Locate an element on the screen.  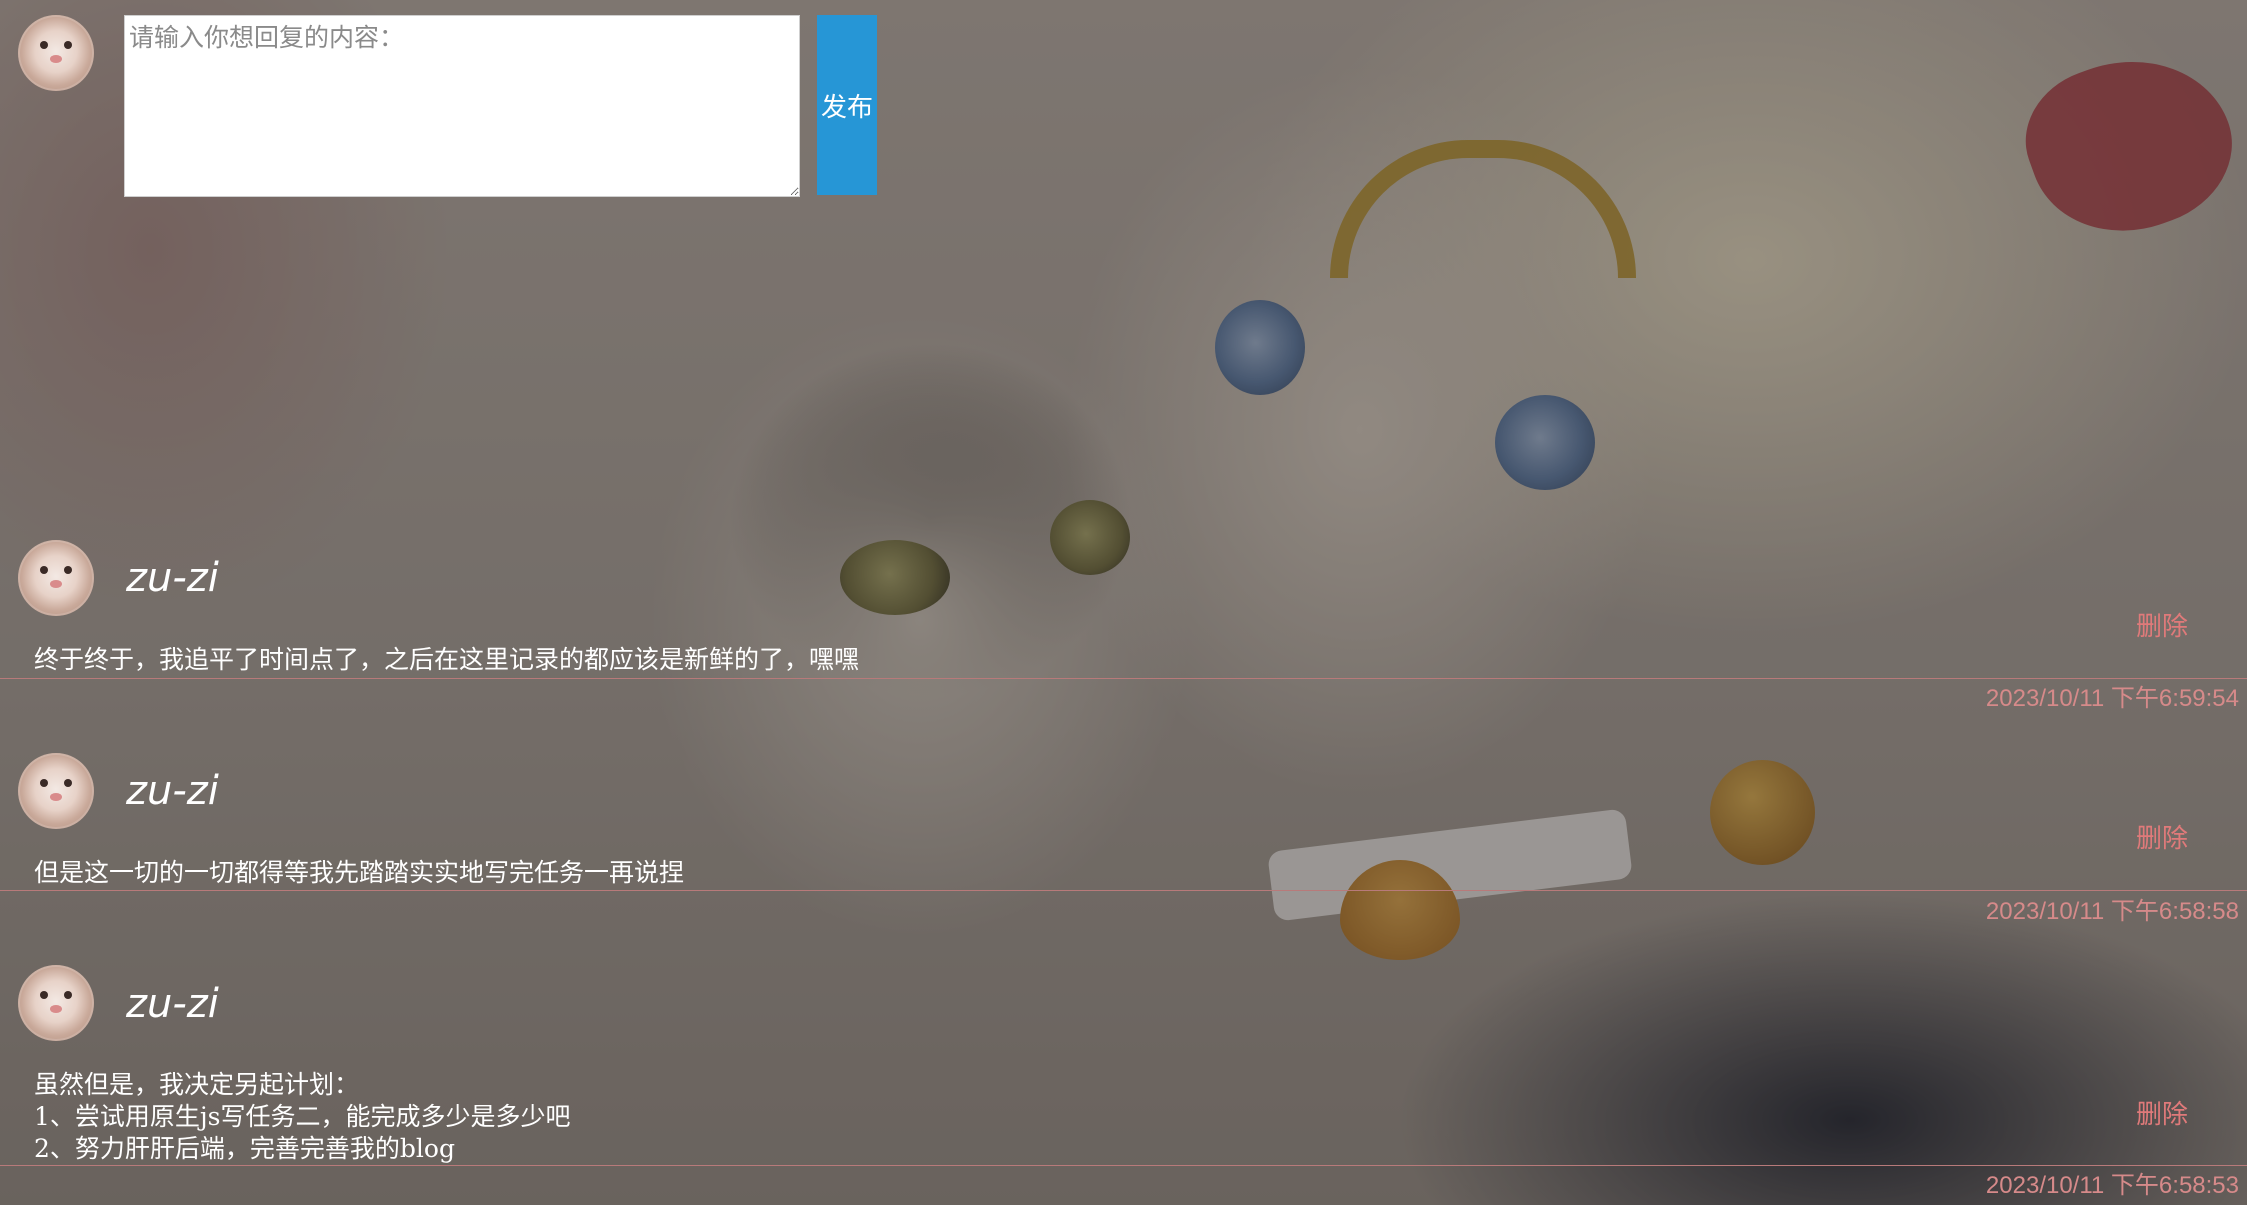
post-content: 但是这一切的一切都得等我先踏踏实实地写完任务一再说捏 is located at coordinates (359, 872).